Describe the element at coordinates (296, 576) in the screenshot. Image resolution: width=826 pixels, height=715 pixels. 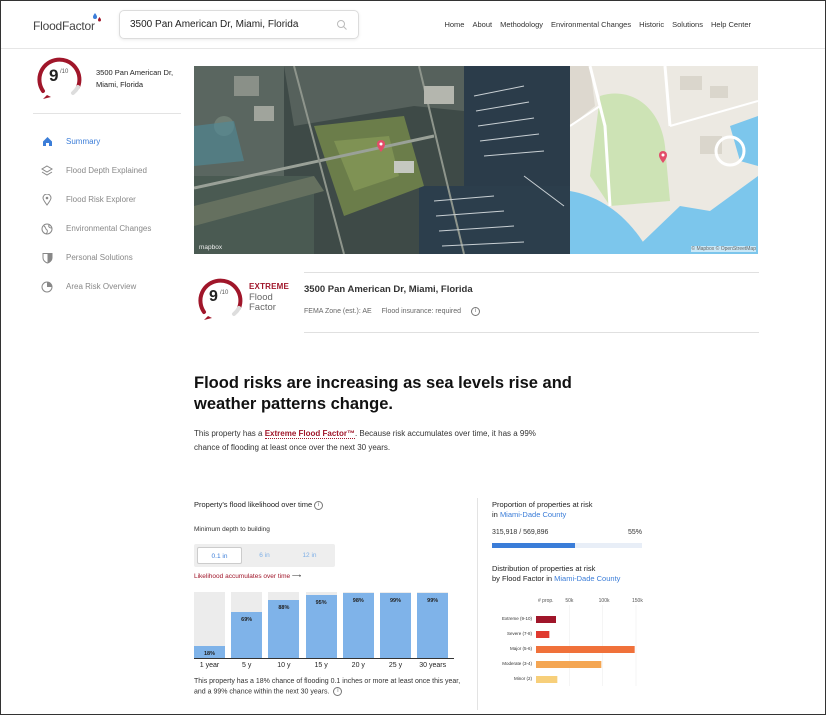
I see `arrow-right-icon: ⟶` at that location.